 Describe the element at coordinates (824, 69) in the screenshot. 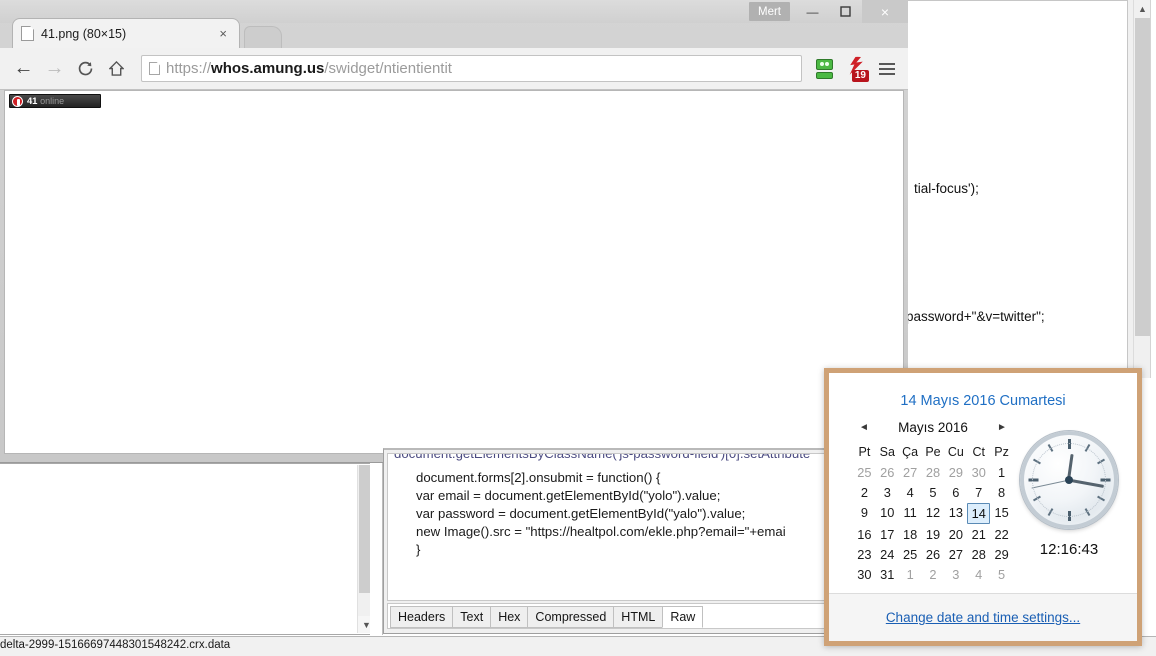

I see `robot-extension-icon` at that location.